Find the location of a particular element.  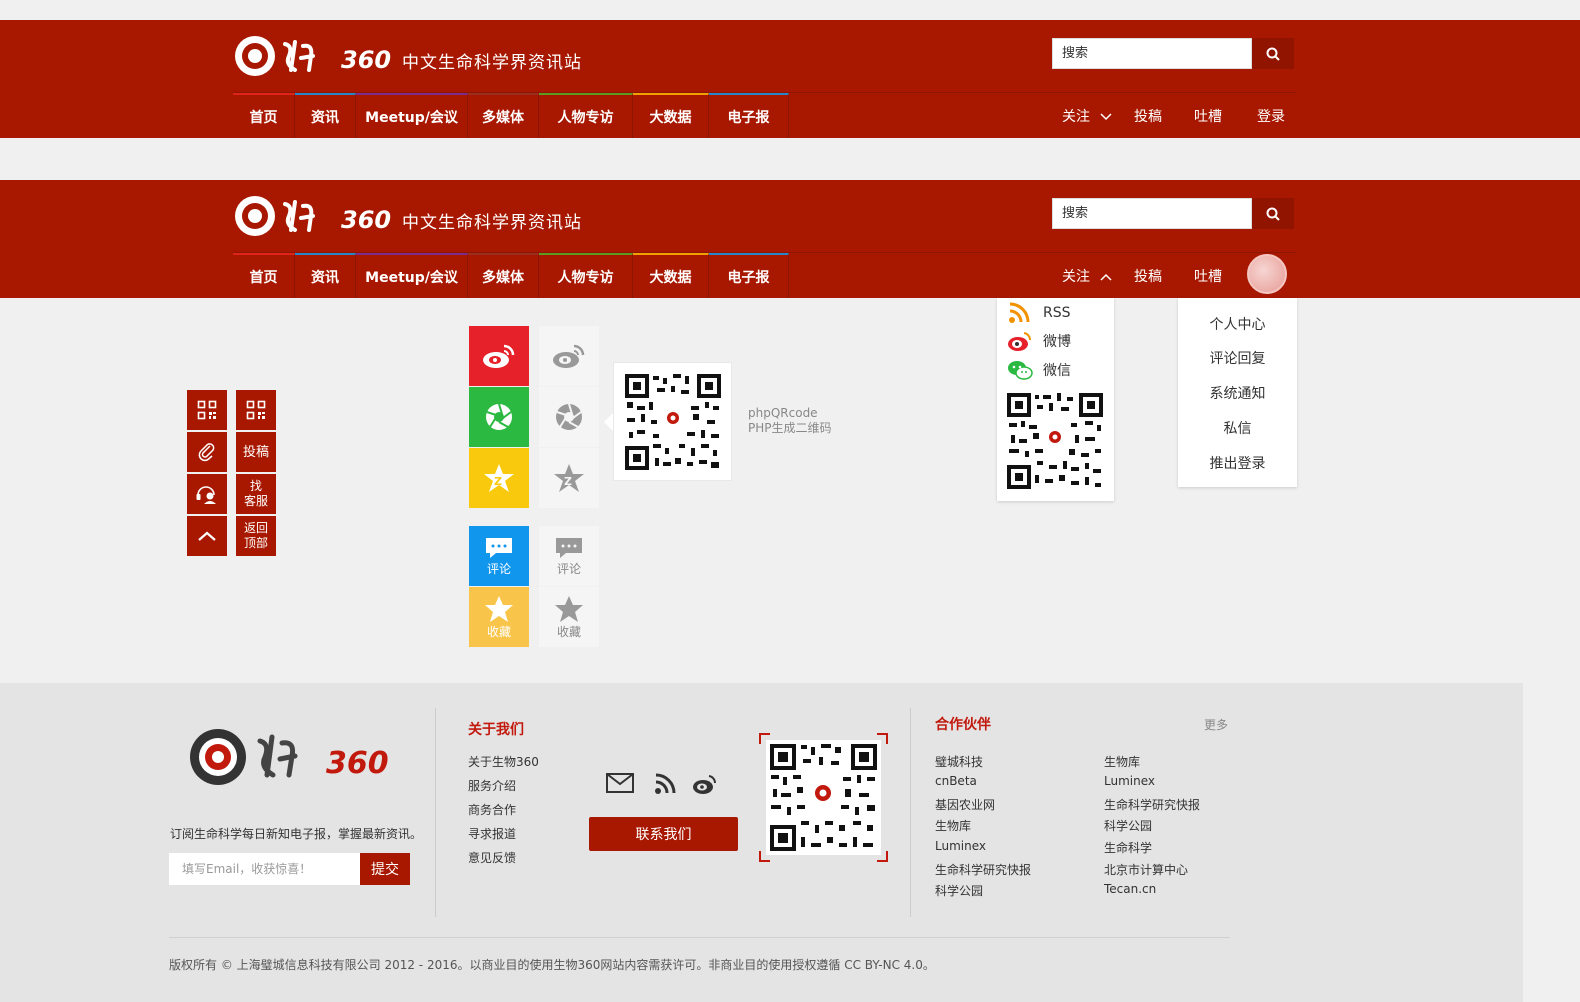

menu-item-notifications: 系统通知 is located at coordinates (1237, 393).